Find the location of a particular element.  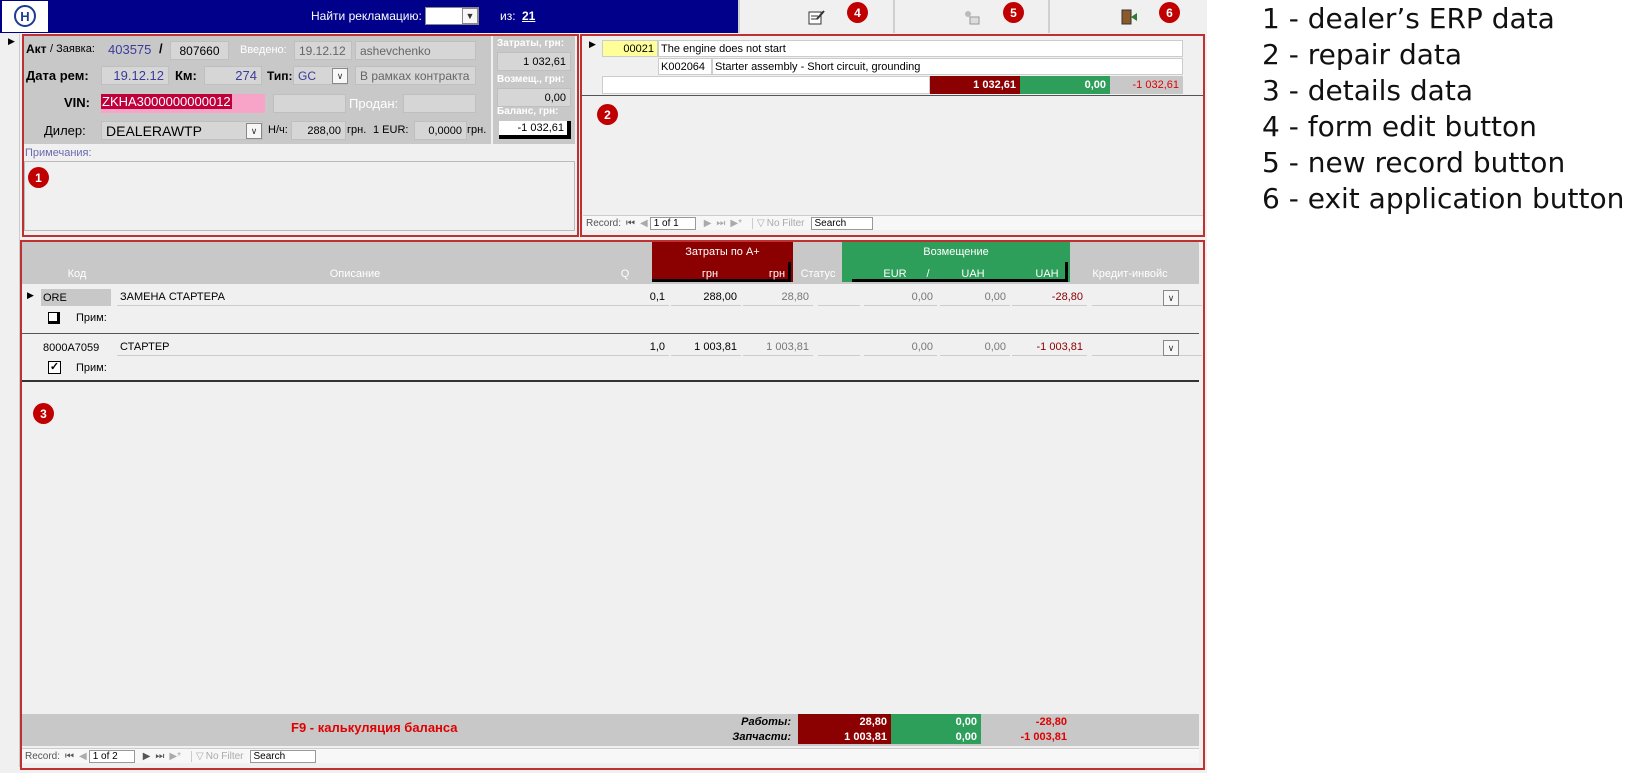

exit-door-icon is located at coordinates (1129, 16).